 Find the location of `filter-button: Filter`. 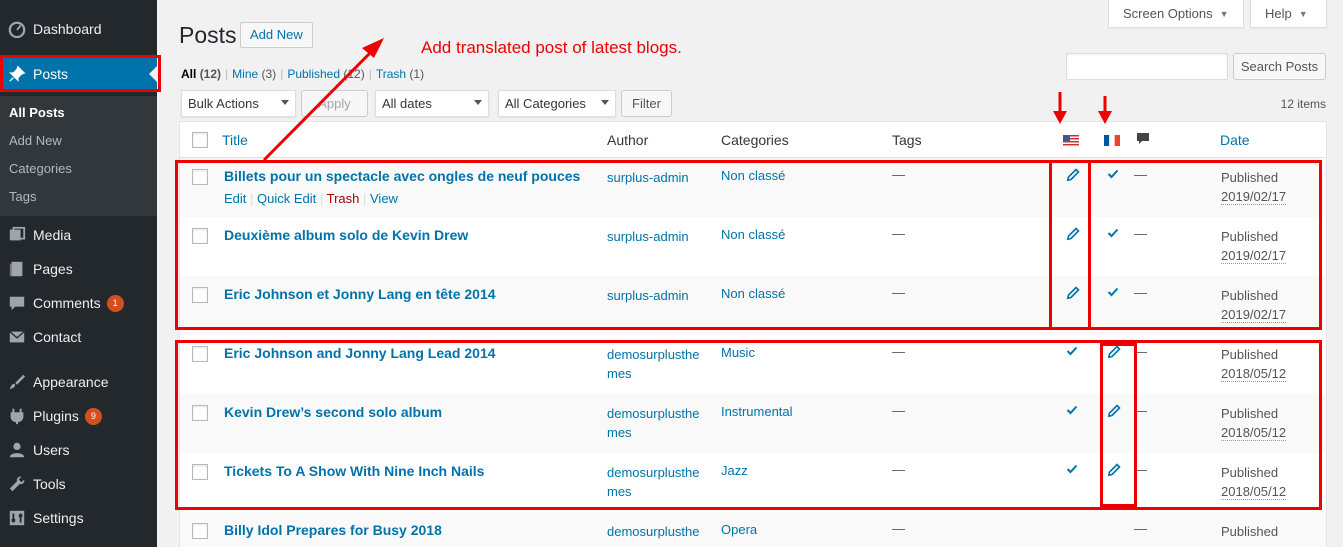

filter-button: Filter is located at coordinates (646, 103).